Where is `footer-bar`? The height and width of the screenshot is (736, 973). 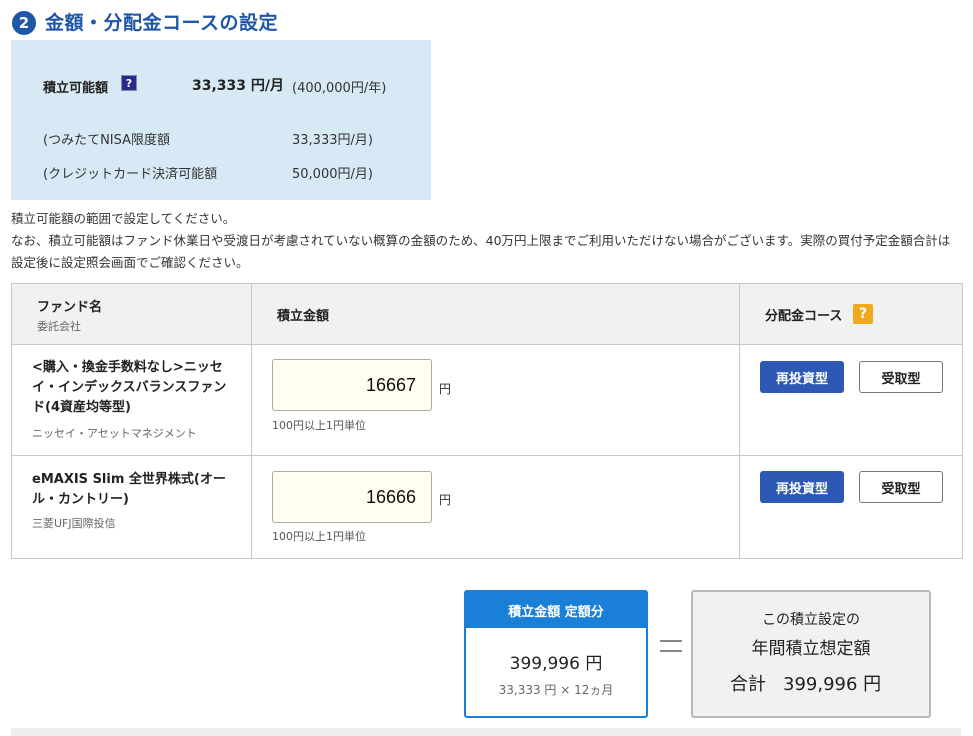
footer-bar is located at coordinates (486, 732).